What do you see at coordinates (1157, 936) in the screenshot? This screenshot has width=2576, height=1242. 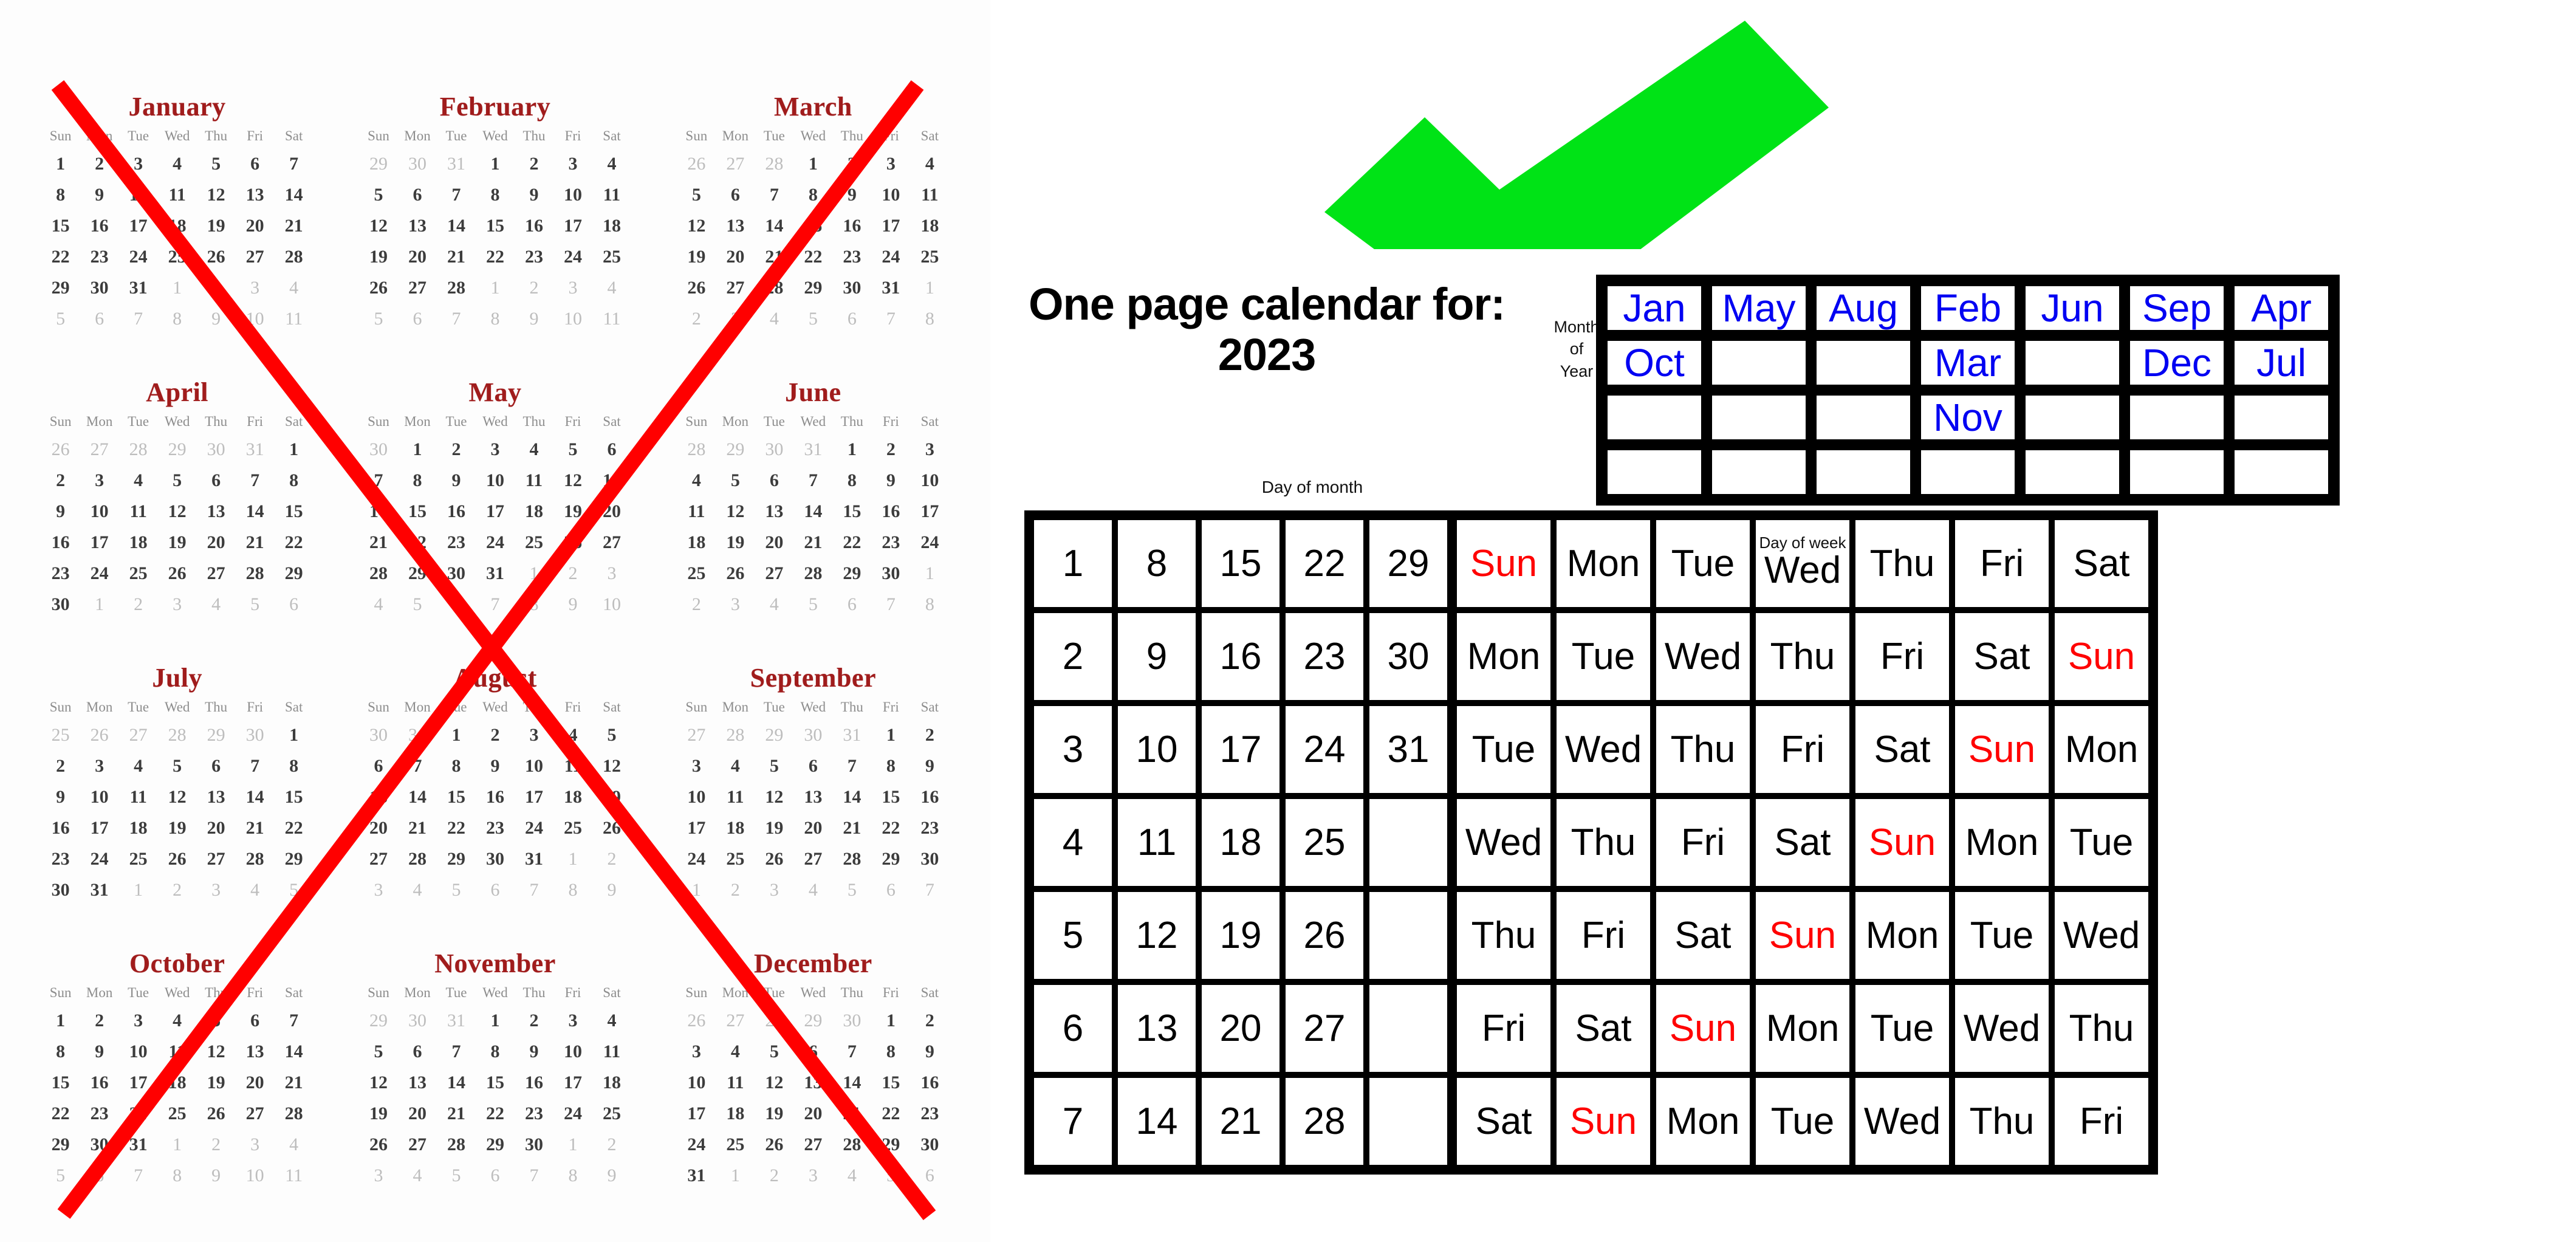 I see `day-of-month-cell-12: 12` at bounding box center [1157, 936].